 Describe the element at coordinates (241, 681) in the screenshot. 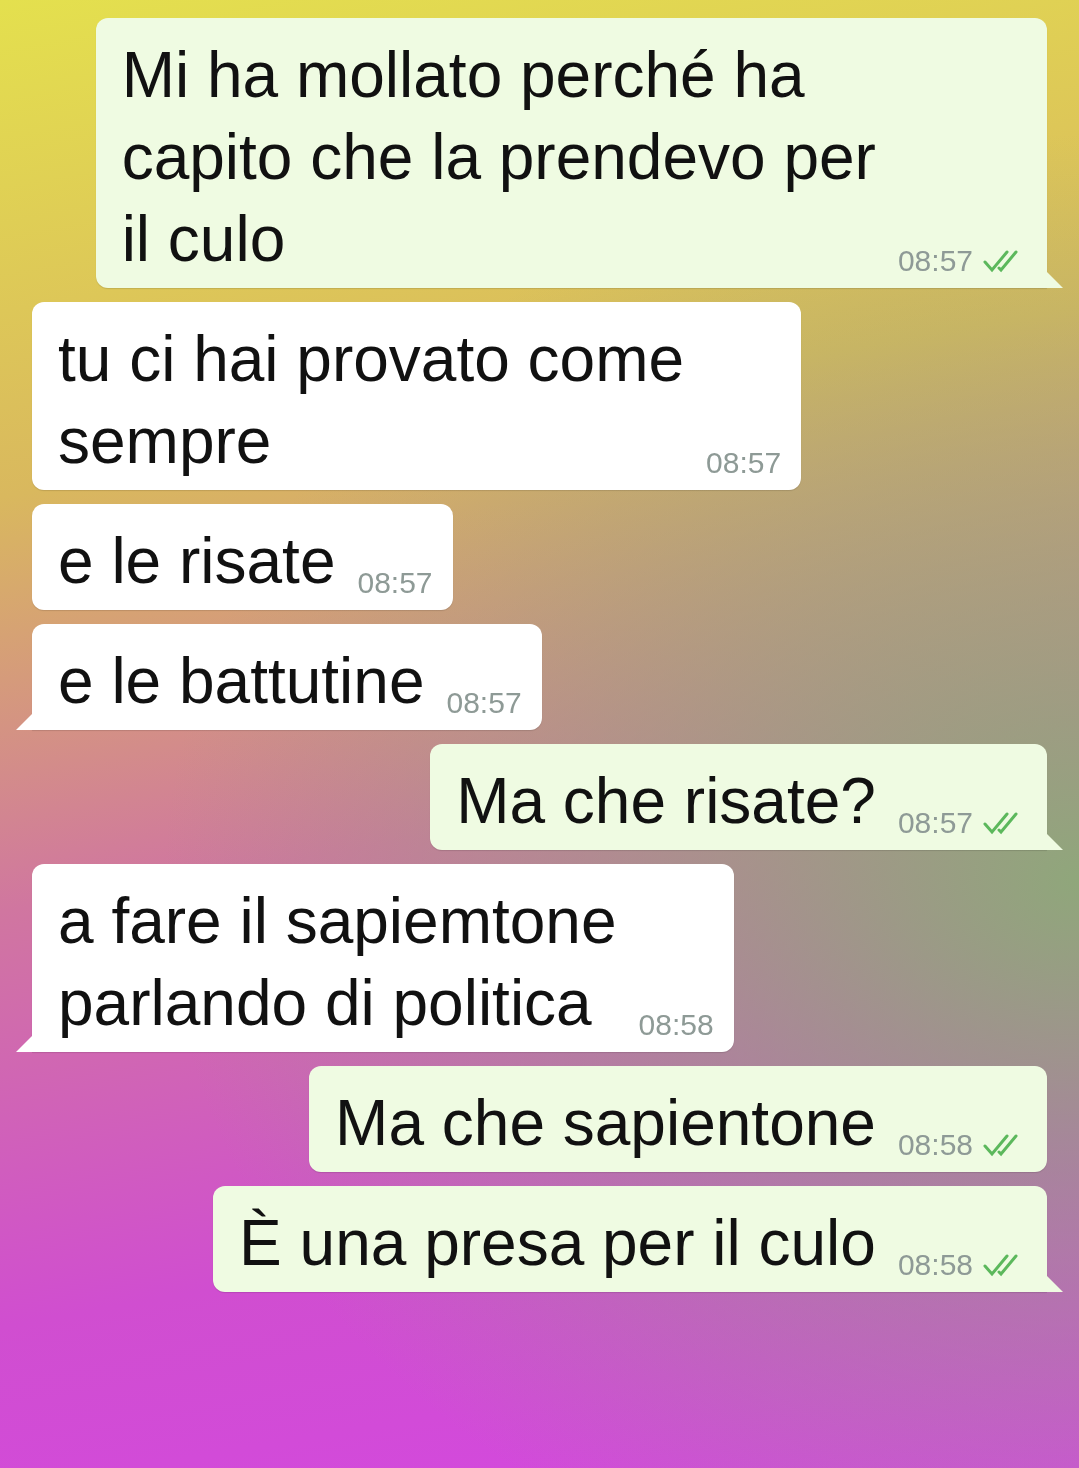

I see `message-text: e le battutine` at that location.